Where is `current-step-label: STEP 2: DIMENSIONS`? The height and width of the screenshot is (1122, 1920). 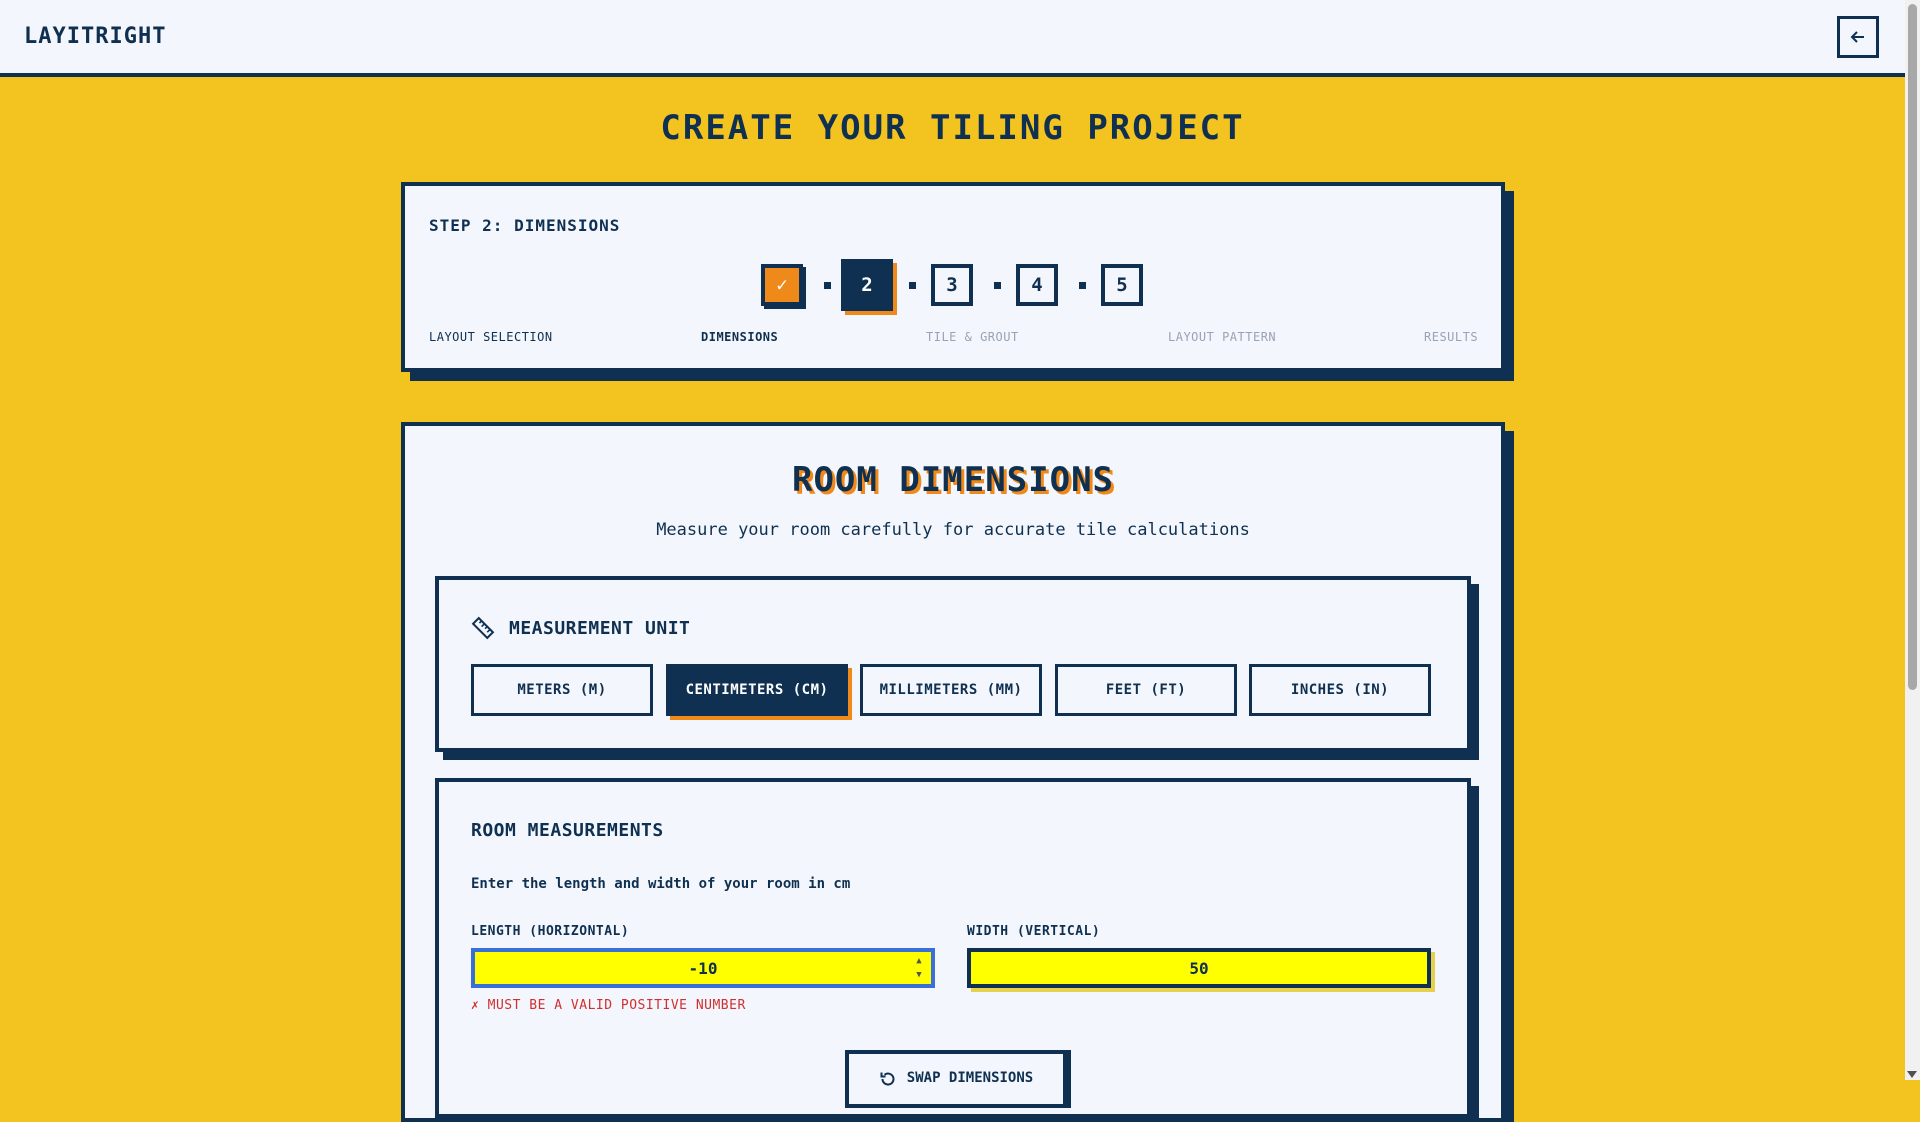 current-step-label: STEP 2: DIMENSIONS is located at coordinates (525, 225).